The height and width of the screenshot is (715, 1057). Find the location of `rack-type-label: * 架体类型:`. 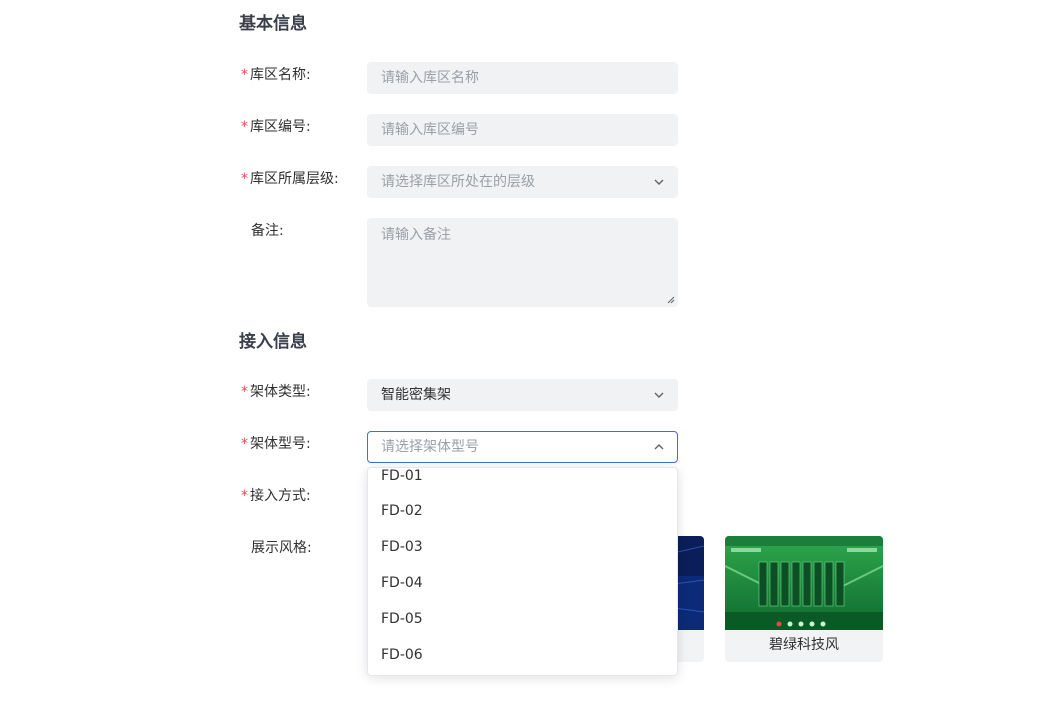

rack-type-label: * 架体类型: is located at coordinates (276, 392).